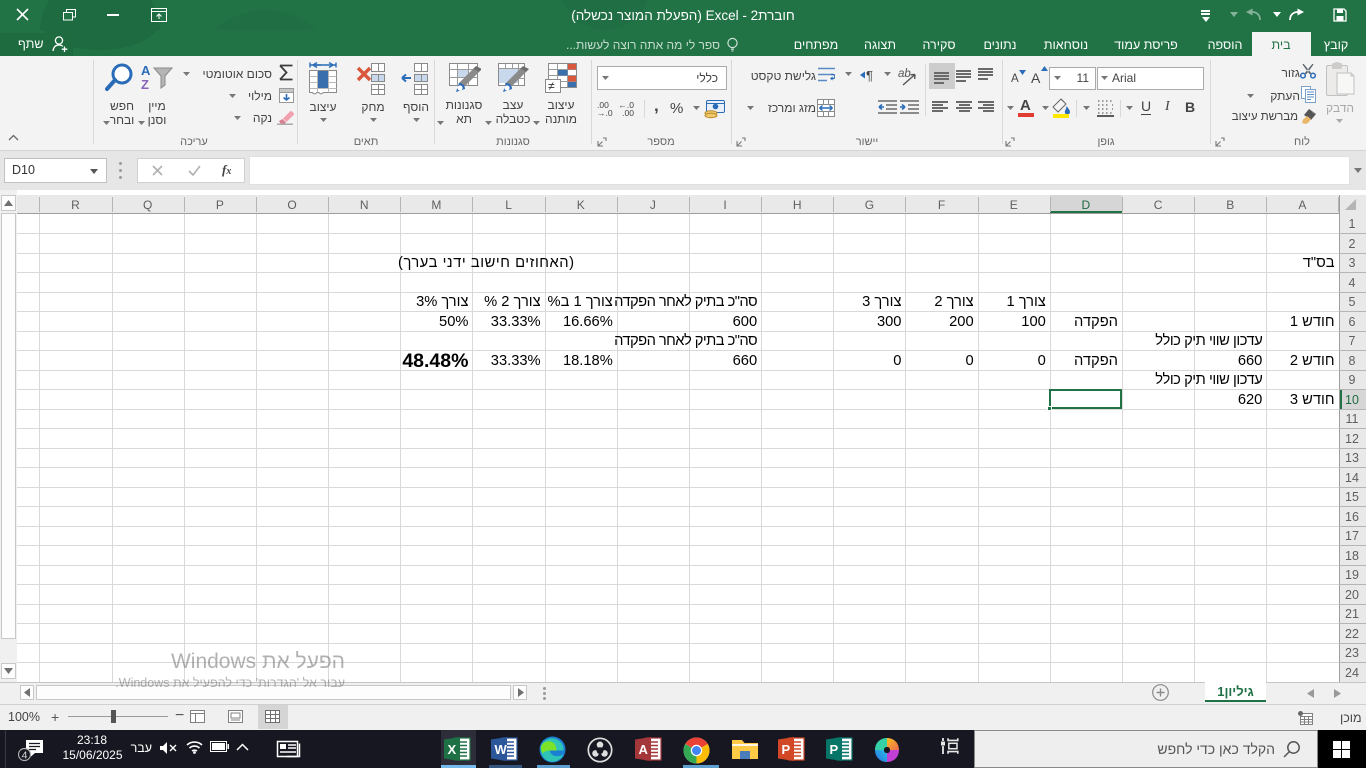  Describe the element at coordinates (904, 74) in the screenshot. I see `svg-text: ab` at that location.